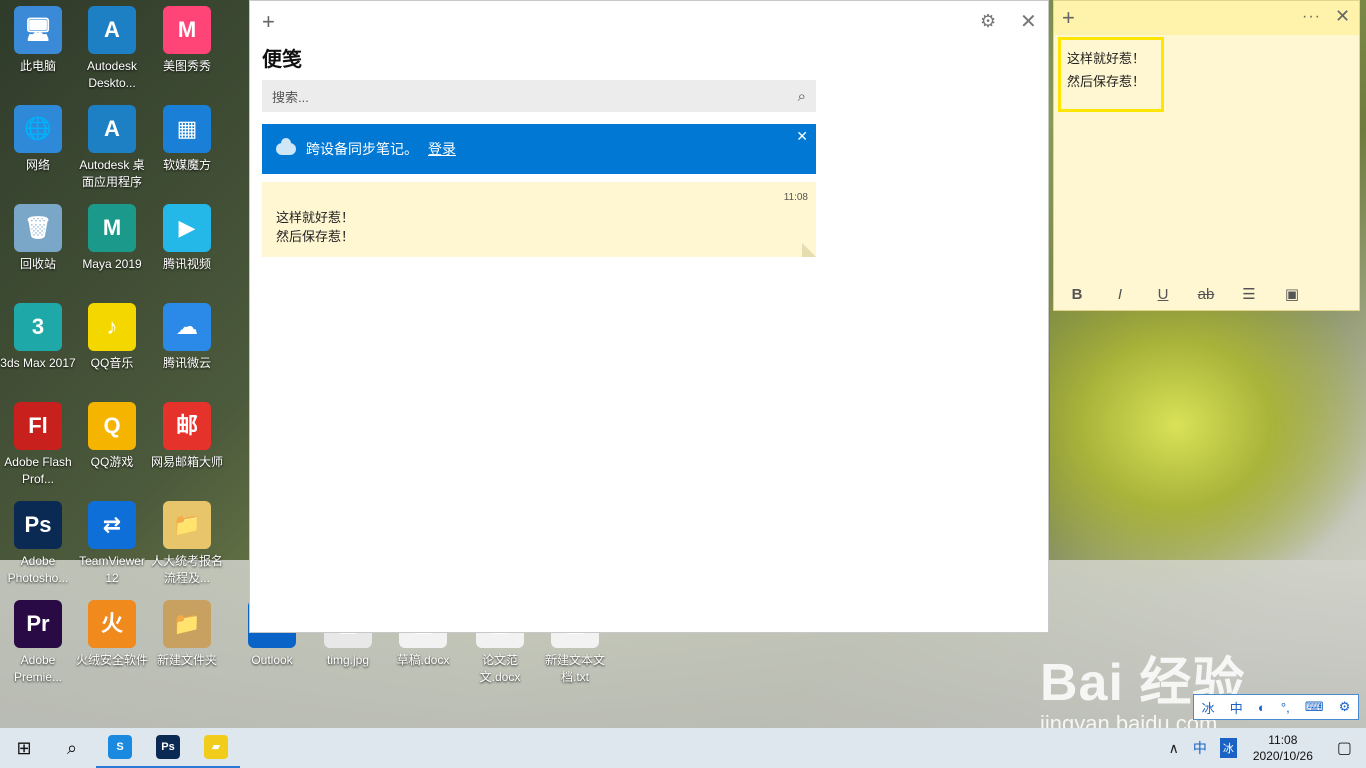 This screenshot has width=1366, height=768. Describe the element at coordinates (1028, 21) in the screenshot. I see `close-window-button: ✕` at that location.